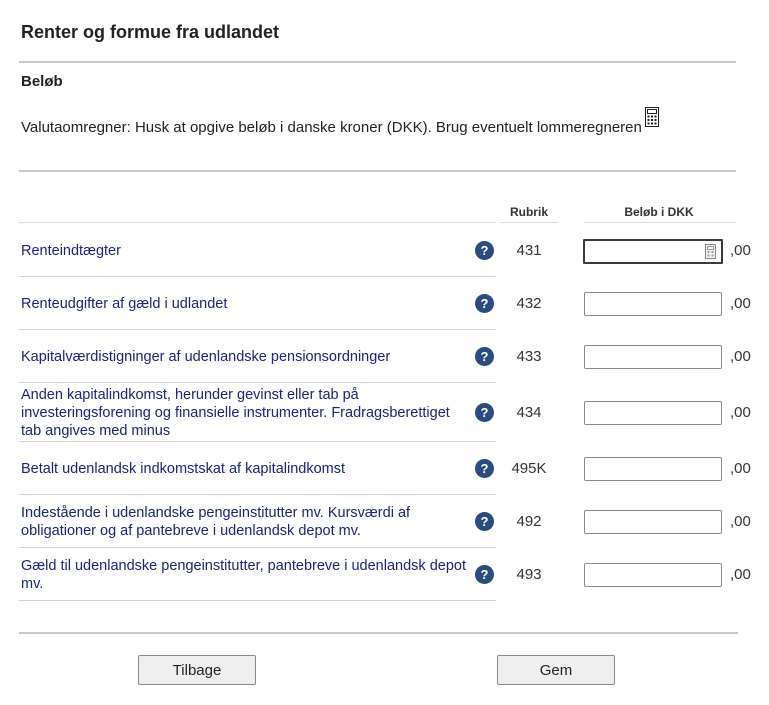 This screenshot has width=769, height=705. I want to click on top-divider, so click(377, 62).